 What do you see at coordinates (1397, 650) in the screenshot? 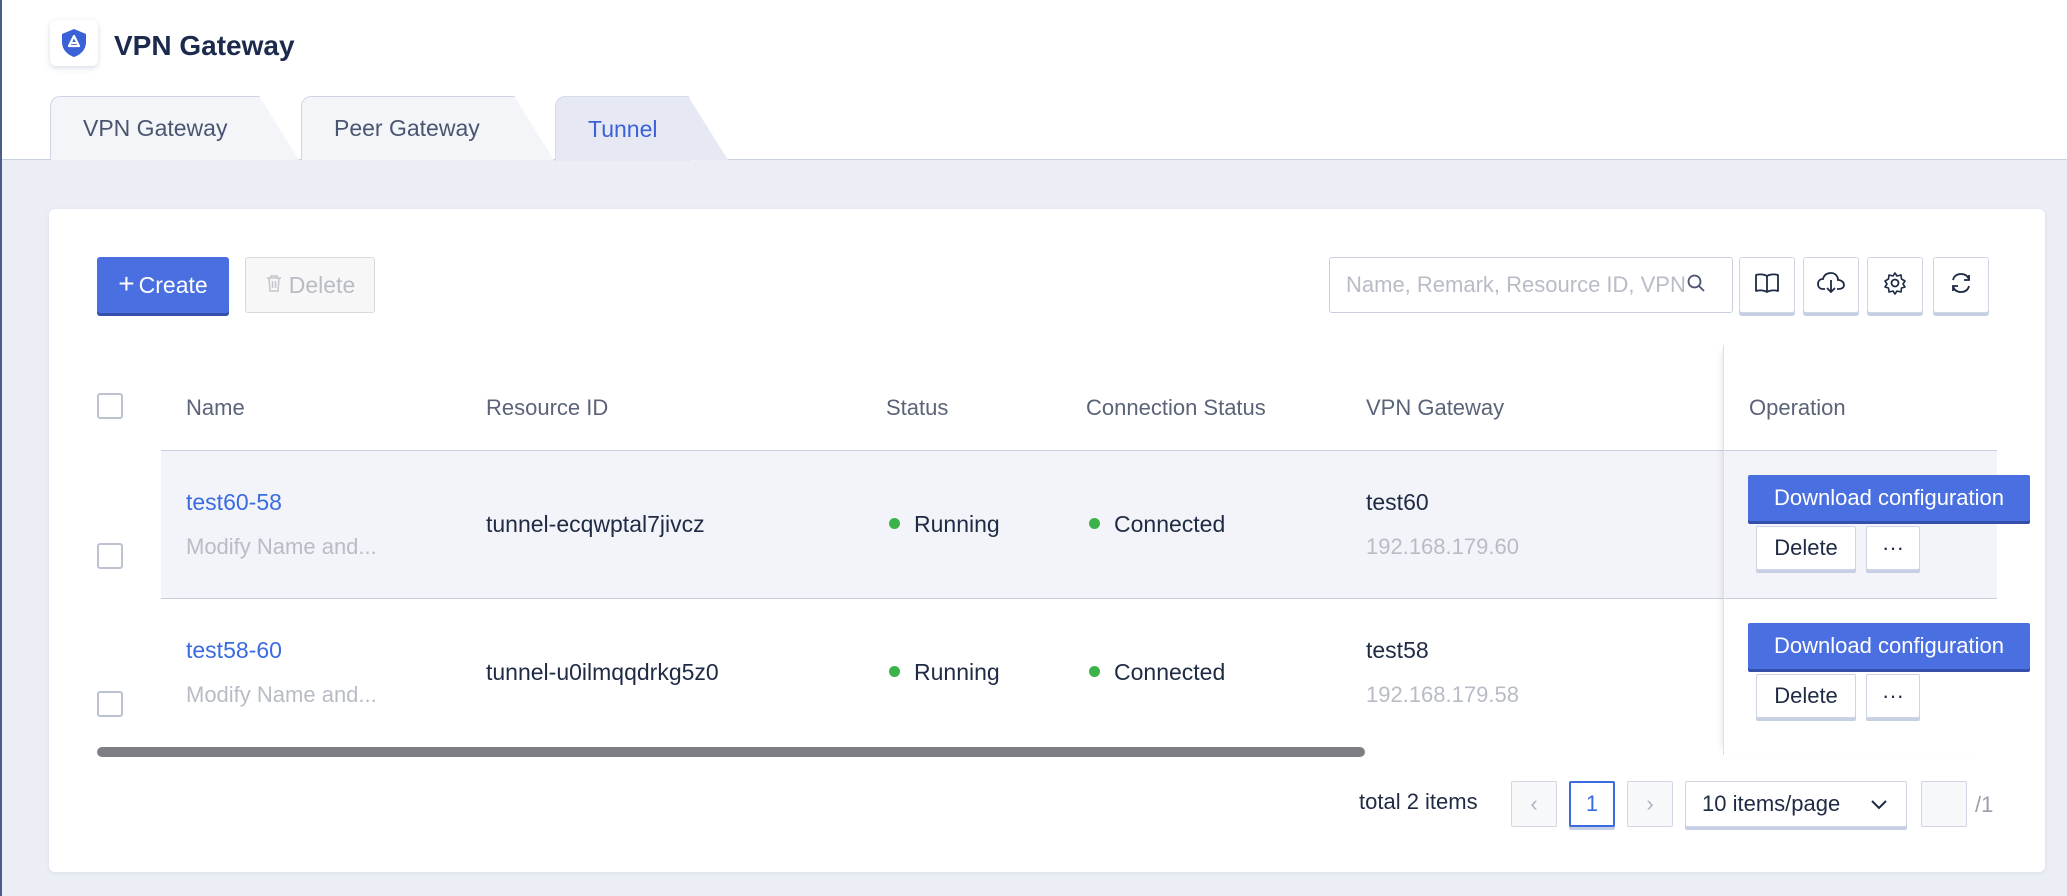
I see `vpn-gateway-name: test58` at bounding box center [1397, 650].